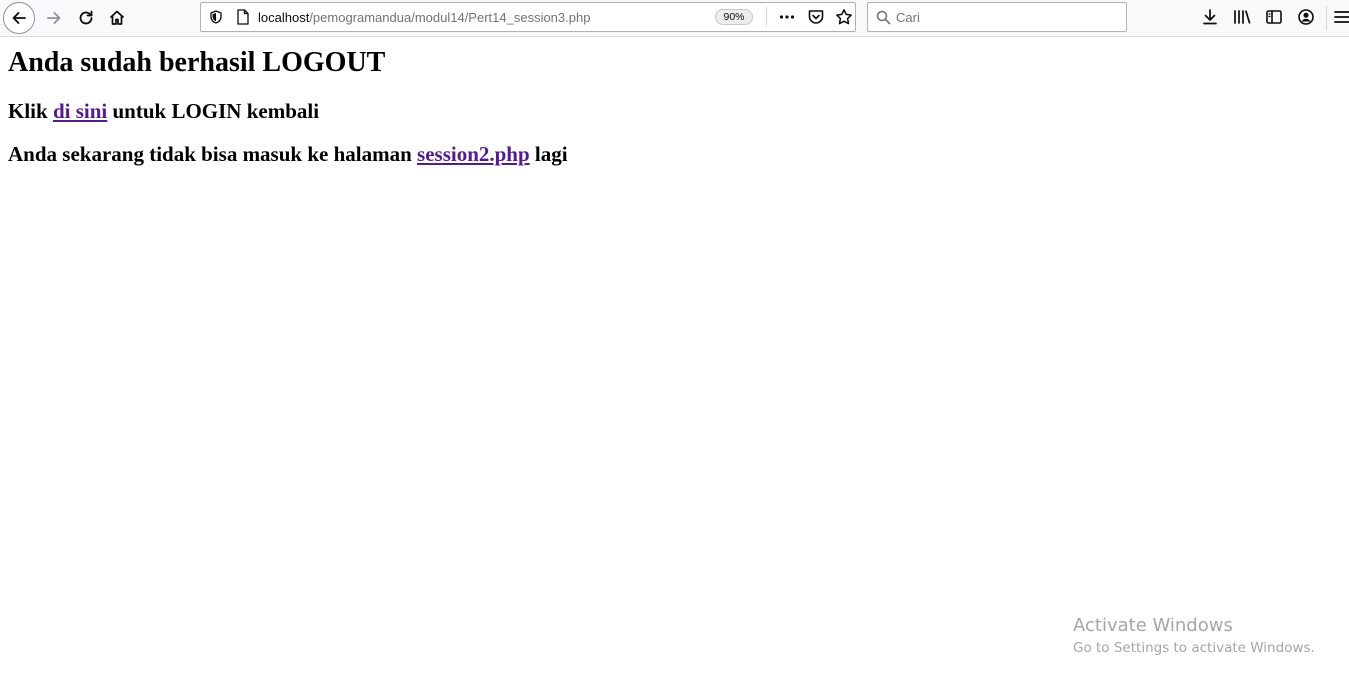  What do you see at coordinates (284, 17) in the screenshot?
I see `url-host: localhost` at bounding box center [284, 17].